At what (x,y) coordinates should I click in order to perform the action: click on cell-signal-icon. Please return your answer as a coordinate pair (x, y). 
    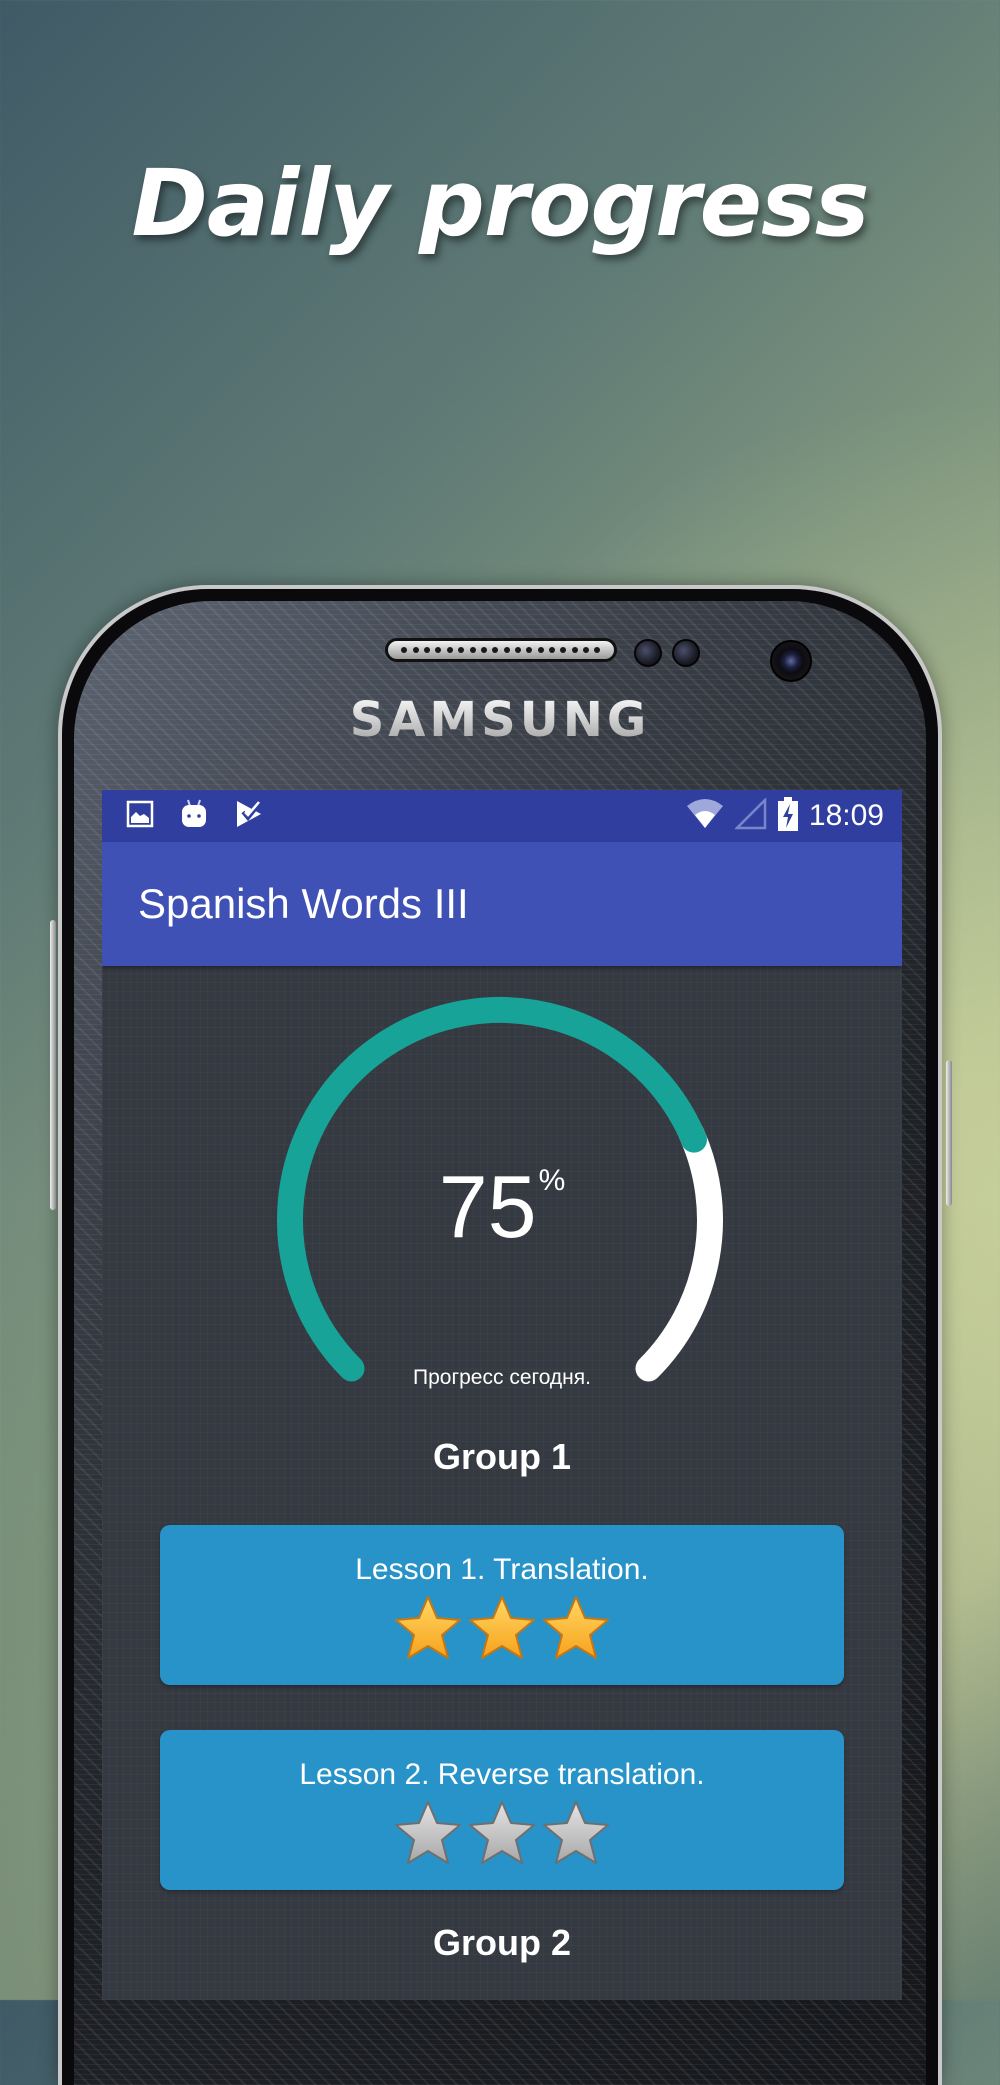
    Looking at the image, I should click on (750, 815).